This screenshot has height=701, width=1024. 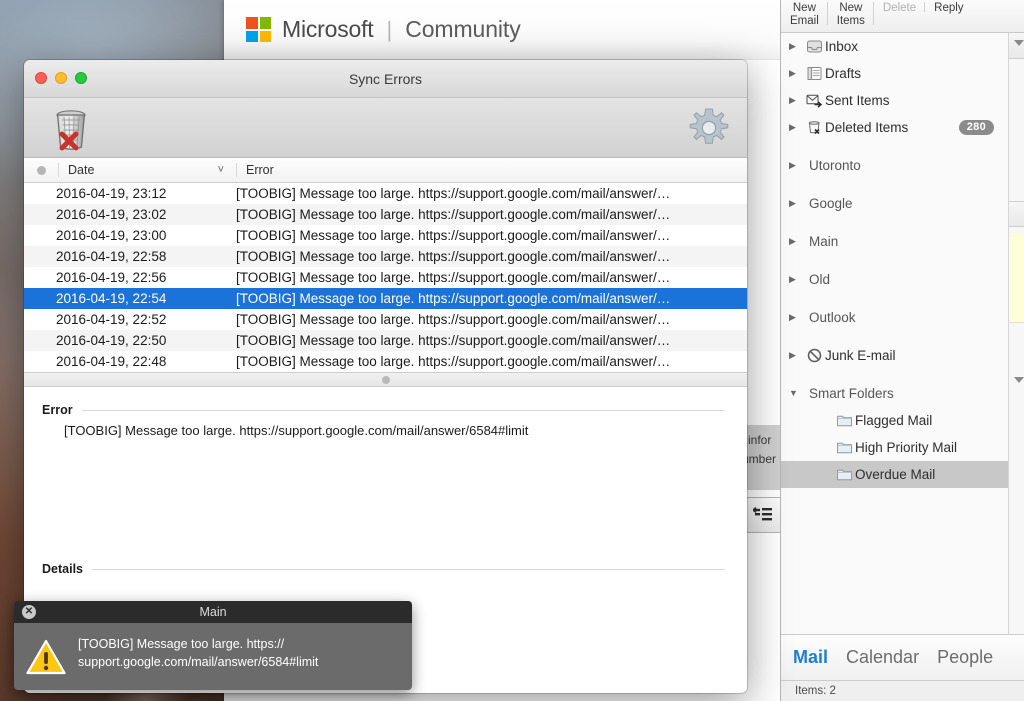 What do you see at coordinates (894, 317) in the screenshot?
I see `folder-item-outlook: ▶ Outlook` at bounding box center [894, 317].